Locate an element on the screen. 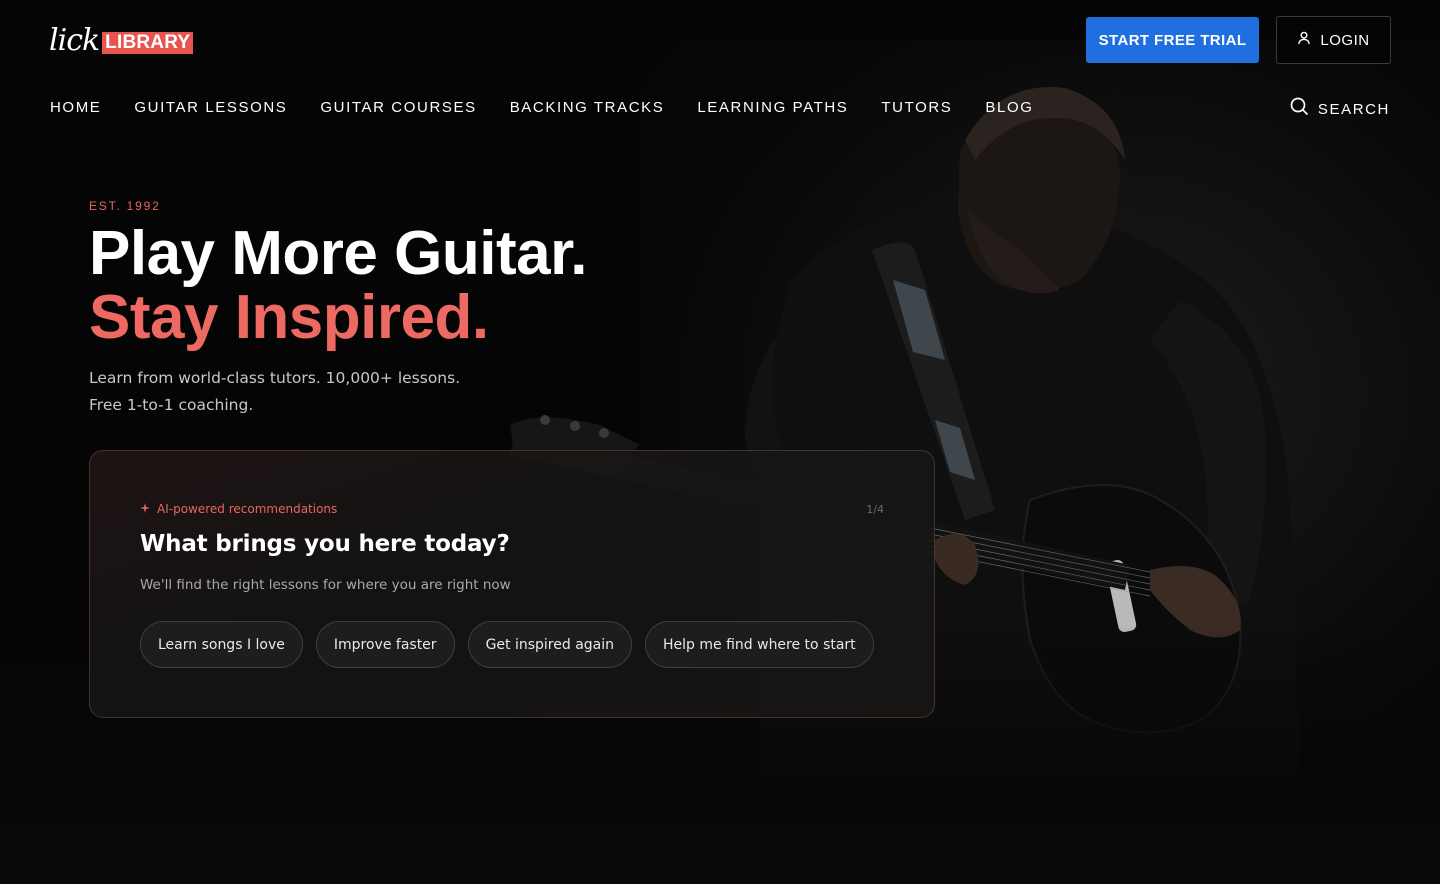 The height and width of the screenshot is (884, 1440). hero-headline-line2: Stay Inspired. is located at coordinates (289, 317).